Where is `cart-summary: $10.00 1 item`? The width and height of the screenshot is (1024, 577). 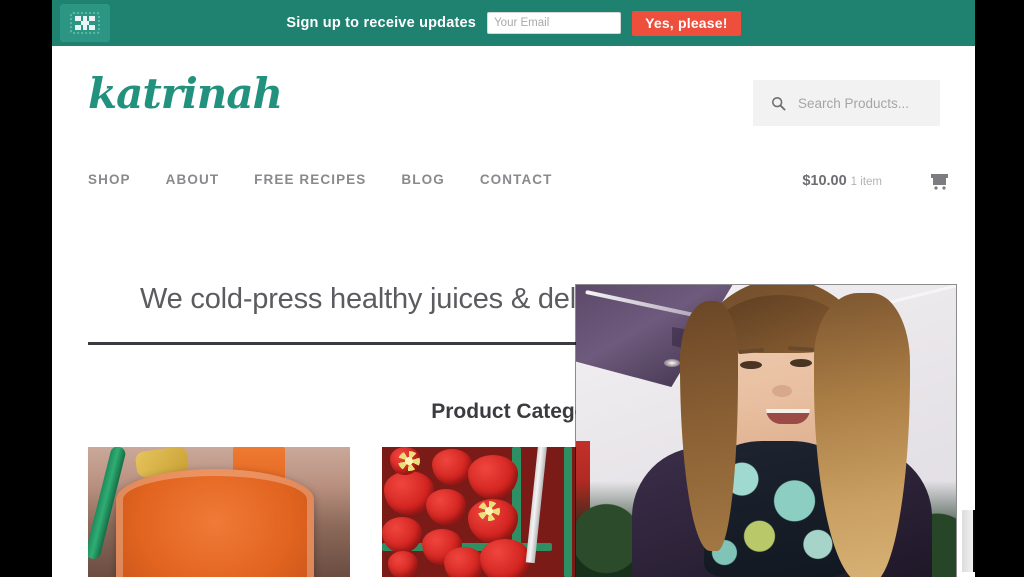
cart-summary: $10.00 1 item is located at coordinates (842, 181).